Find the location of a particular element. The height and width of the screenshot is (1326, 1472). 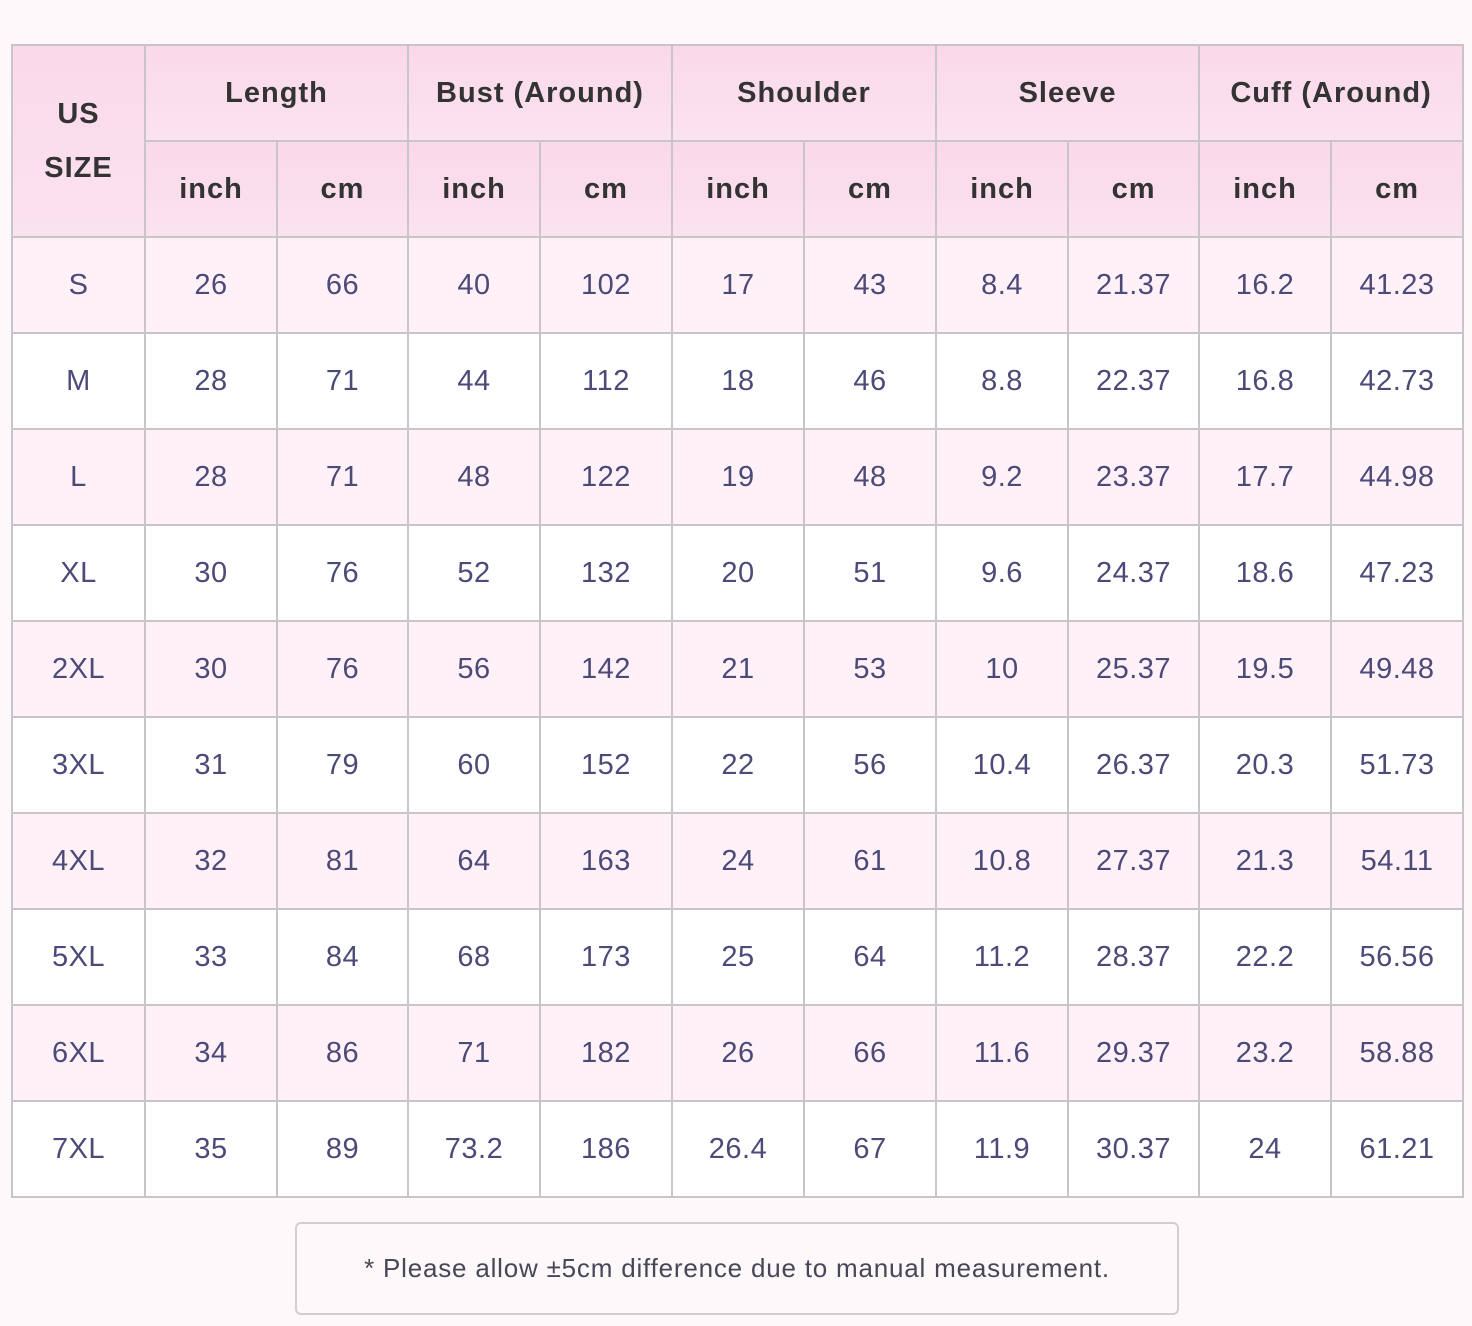

measurement-cell: 81 is located at coordinates (342, 861).